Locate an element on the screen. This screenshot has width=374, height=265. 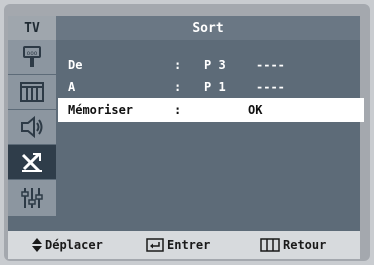
row-value: P 1 is located at coordinates (215, 87).